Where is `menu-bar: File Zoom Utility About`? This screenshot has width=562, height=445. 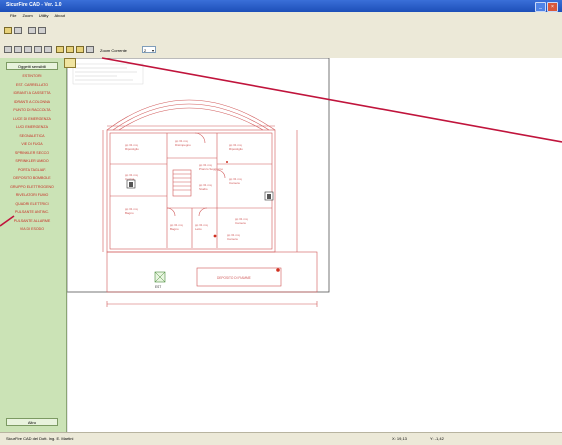
menu-bar: File Zoom Utility About is located at coordinates (281, 16).